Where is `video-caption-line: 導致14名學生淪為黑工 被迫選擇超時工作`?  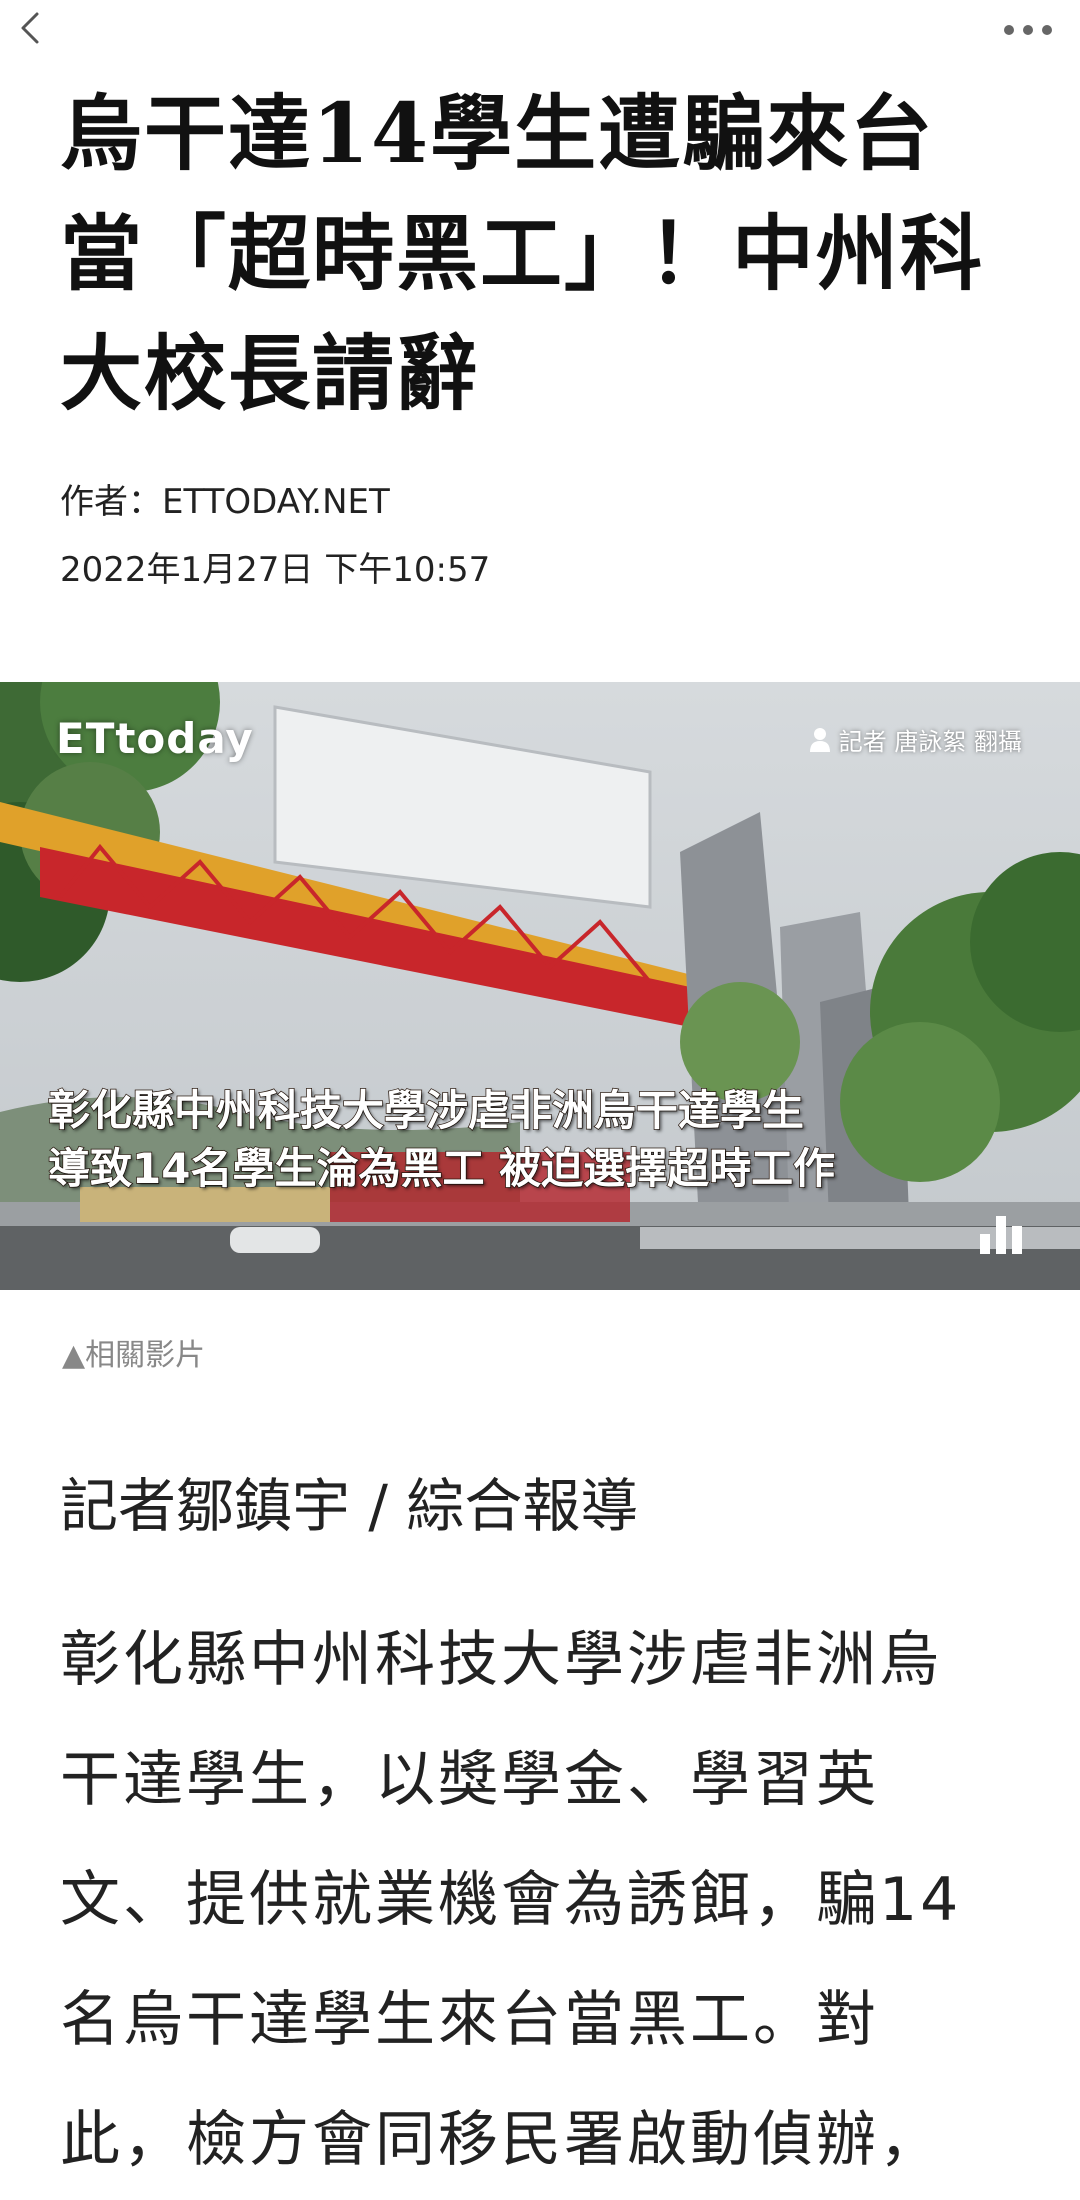
video-caption-line: 導致14名學生淪為黑工 被迫選擇超時工作 is located at coordinates (441, 1168).